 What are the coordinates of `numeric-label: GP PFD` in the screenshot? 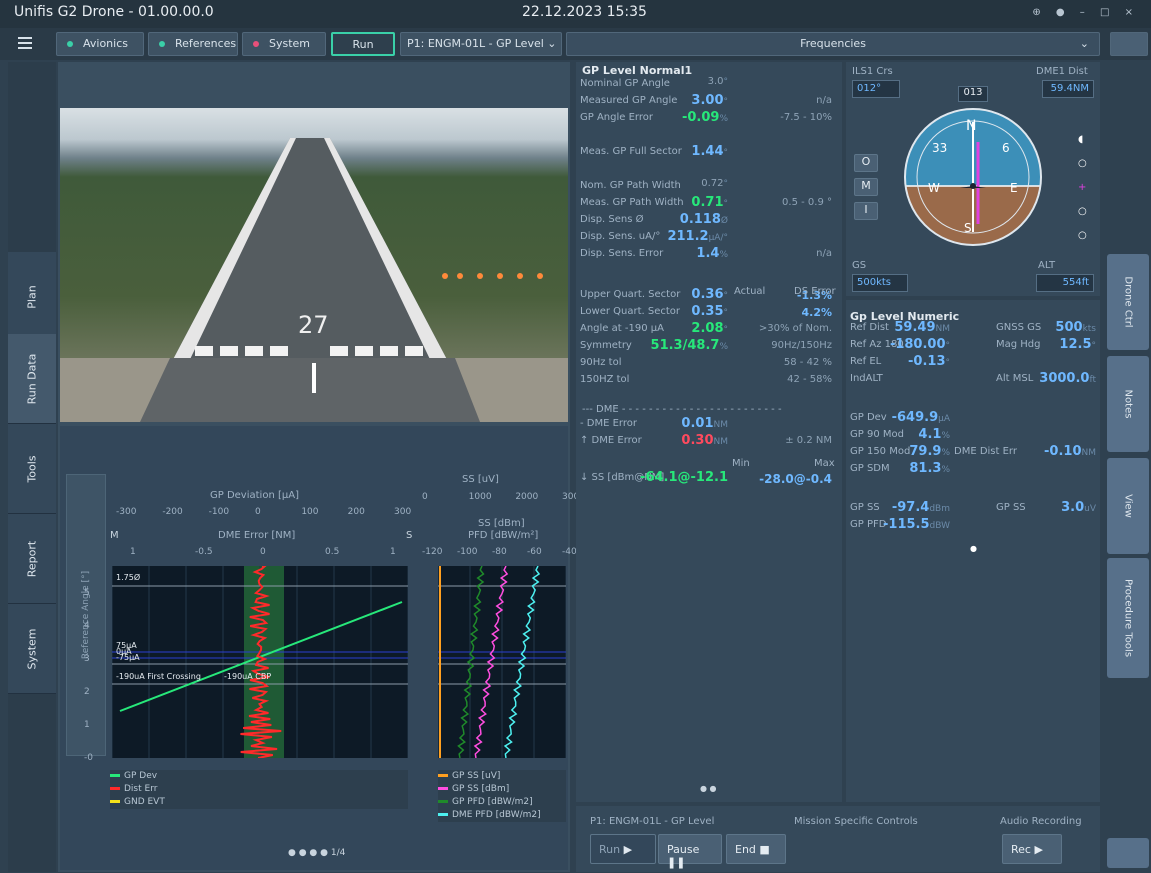 It's located at (868, 524).